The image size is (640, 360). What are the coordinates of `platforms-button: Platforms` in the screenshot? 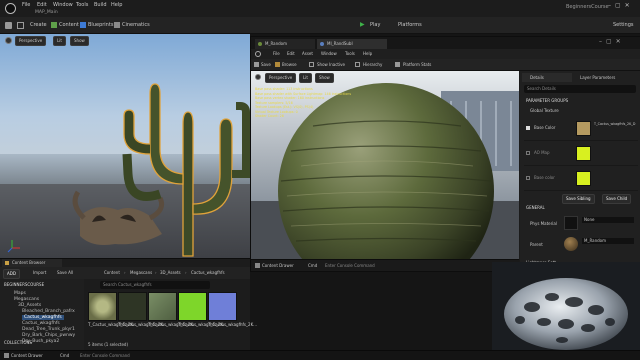 It's located at (410, 25).